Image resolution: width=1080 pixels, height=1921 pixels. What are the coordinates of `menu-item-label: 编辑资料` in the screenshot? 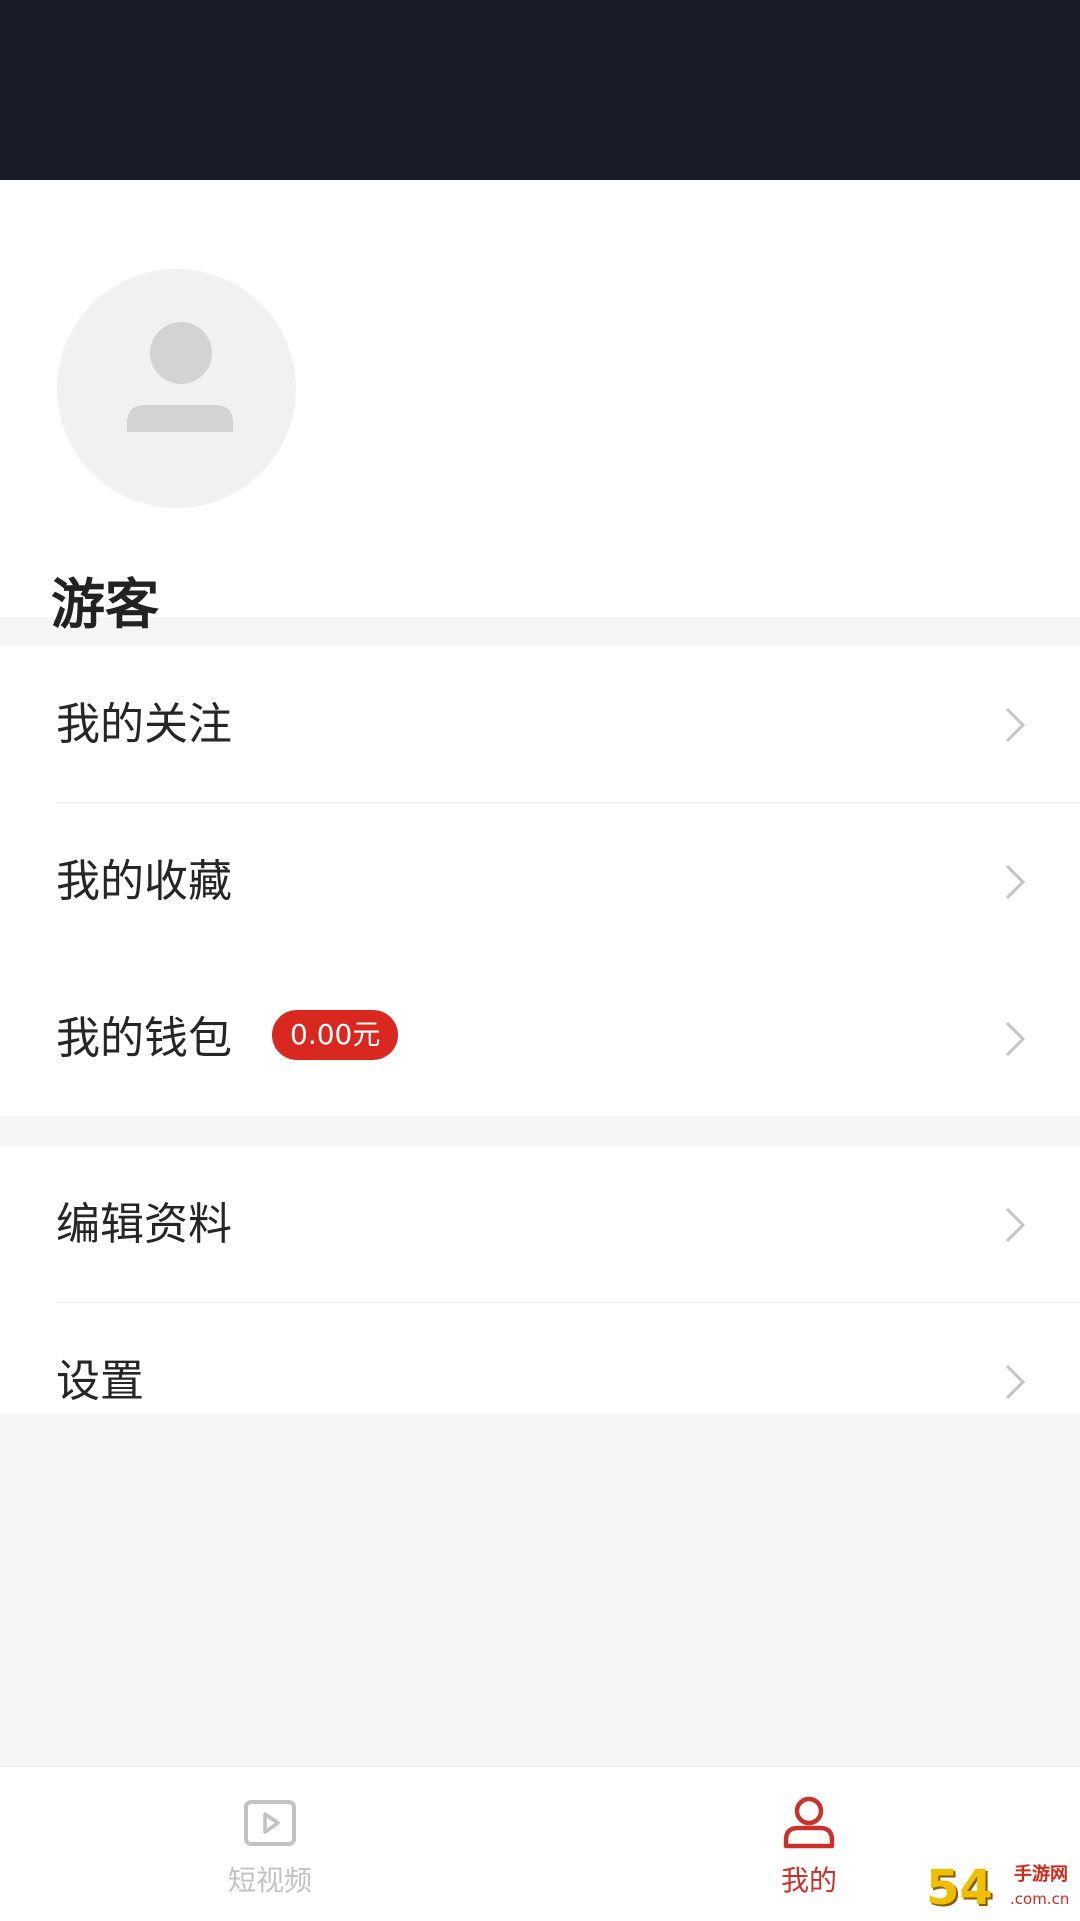 It's located at (144, 1224).